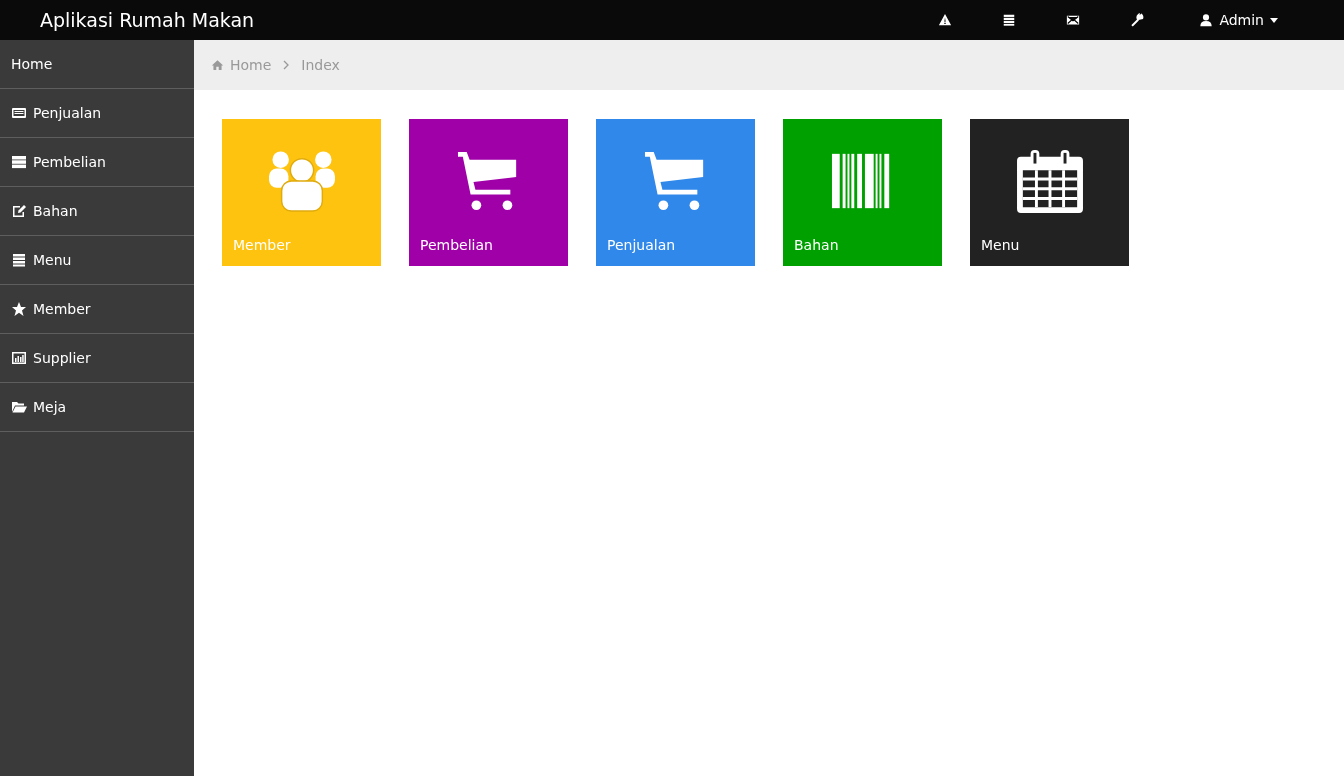 The height and width of the screenshot is (776, 1344). Describe the element at coordinates (1238, 20) in the screenshot. I see `user-menu: Admin` at that location.